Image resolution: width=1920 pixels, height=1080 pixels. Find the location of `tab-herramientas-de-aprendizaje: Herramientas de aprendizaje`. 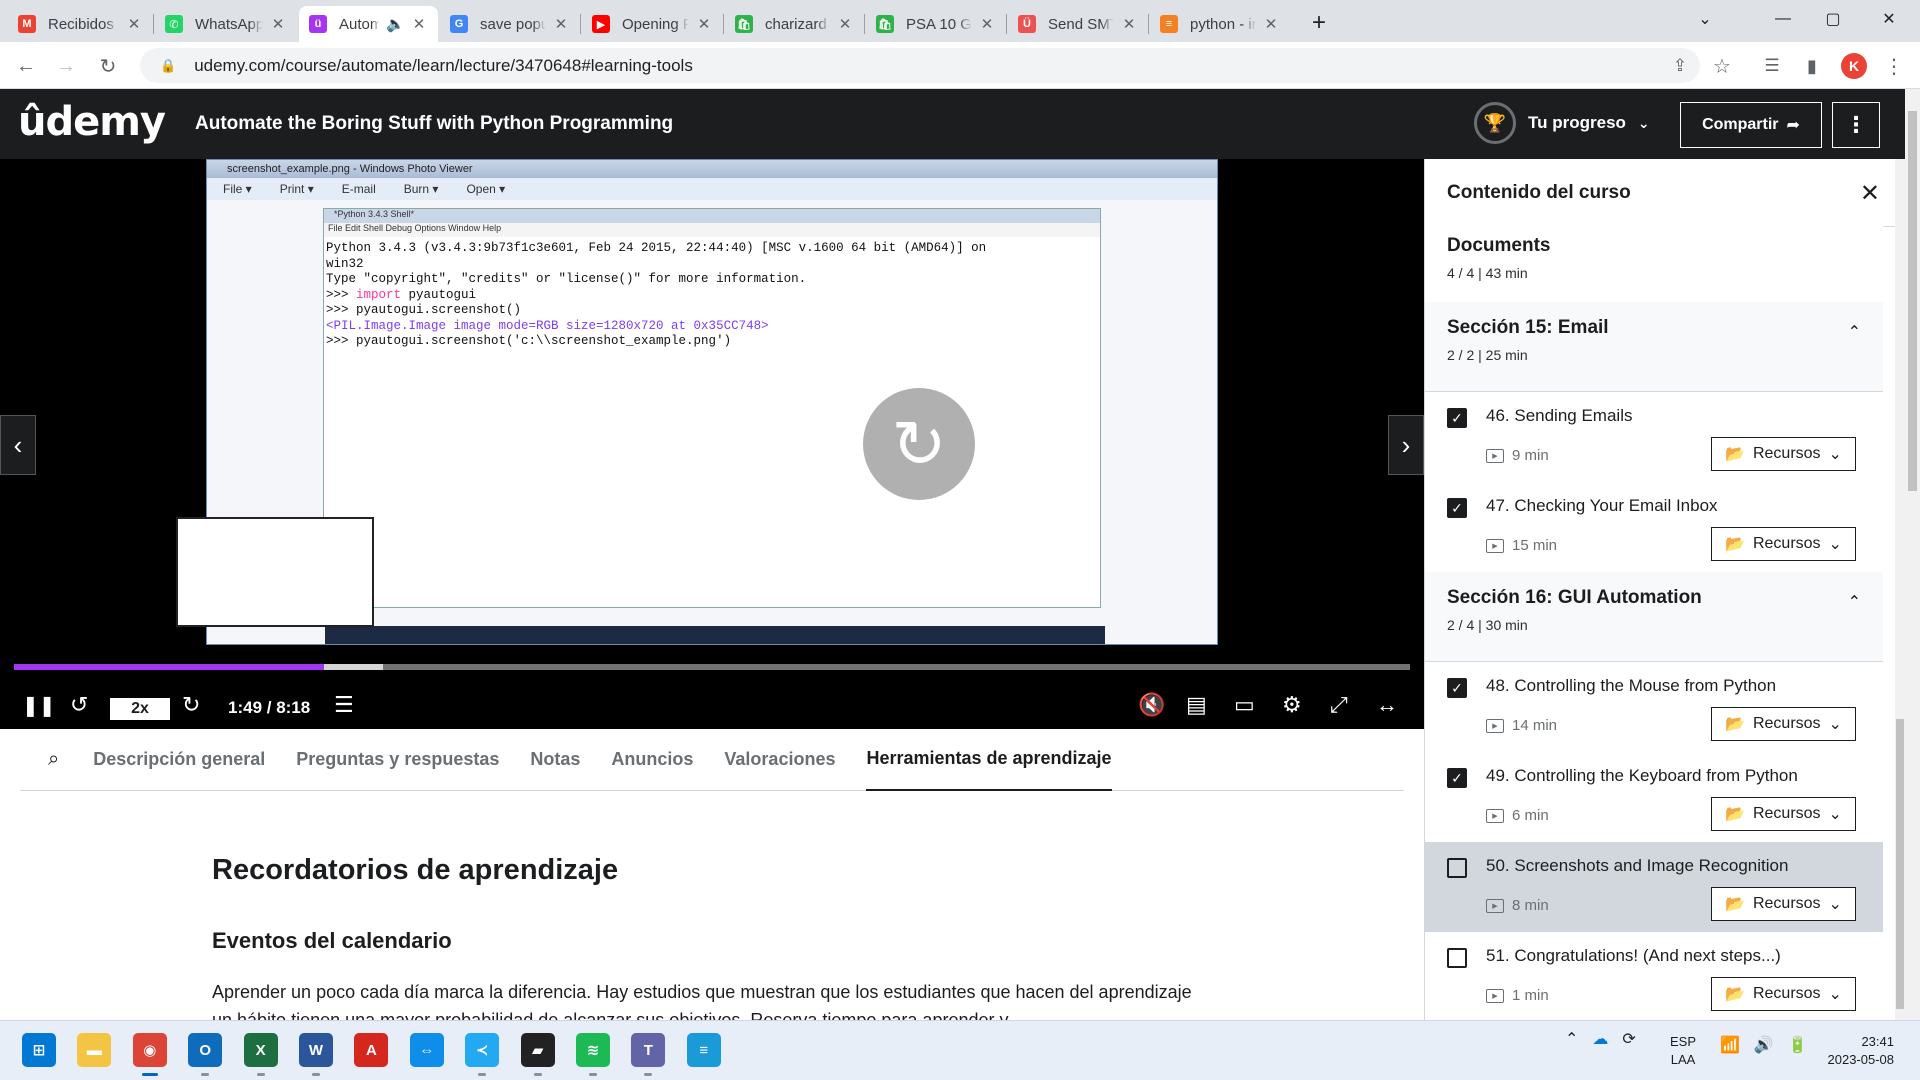

tab-herramientas-de-aprendizaje: Herramientas de aprendizaje is located at coordinates (989, 760).